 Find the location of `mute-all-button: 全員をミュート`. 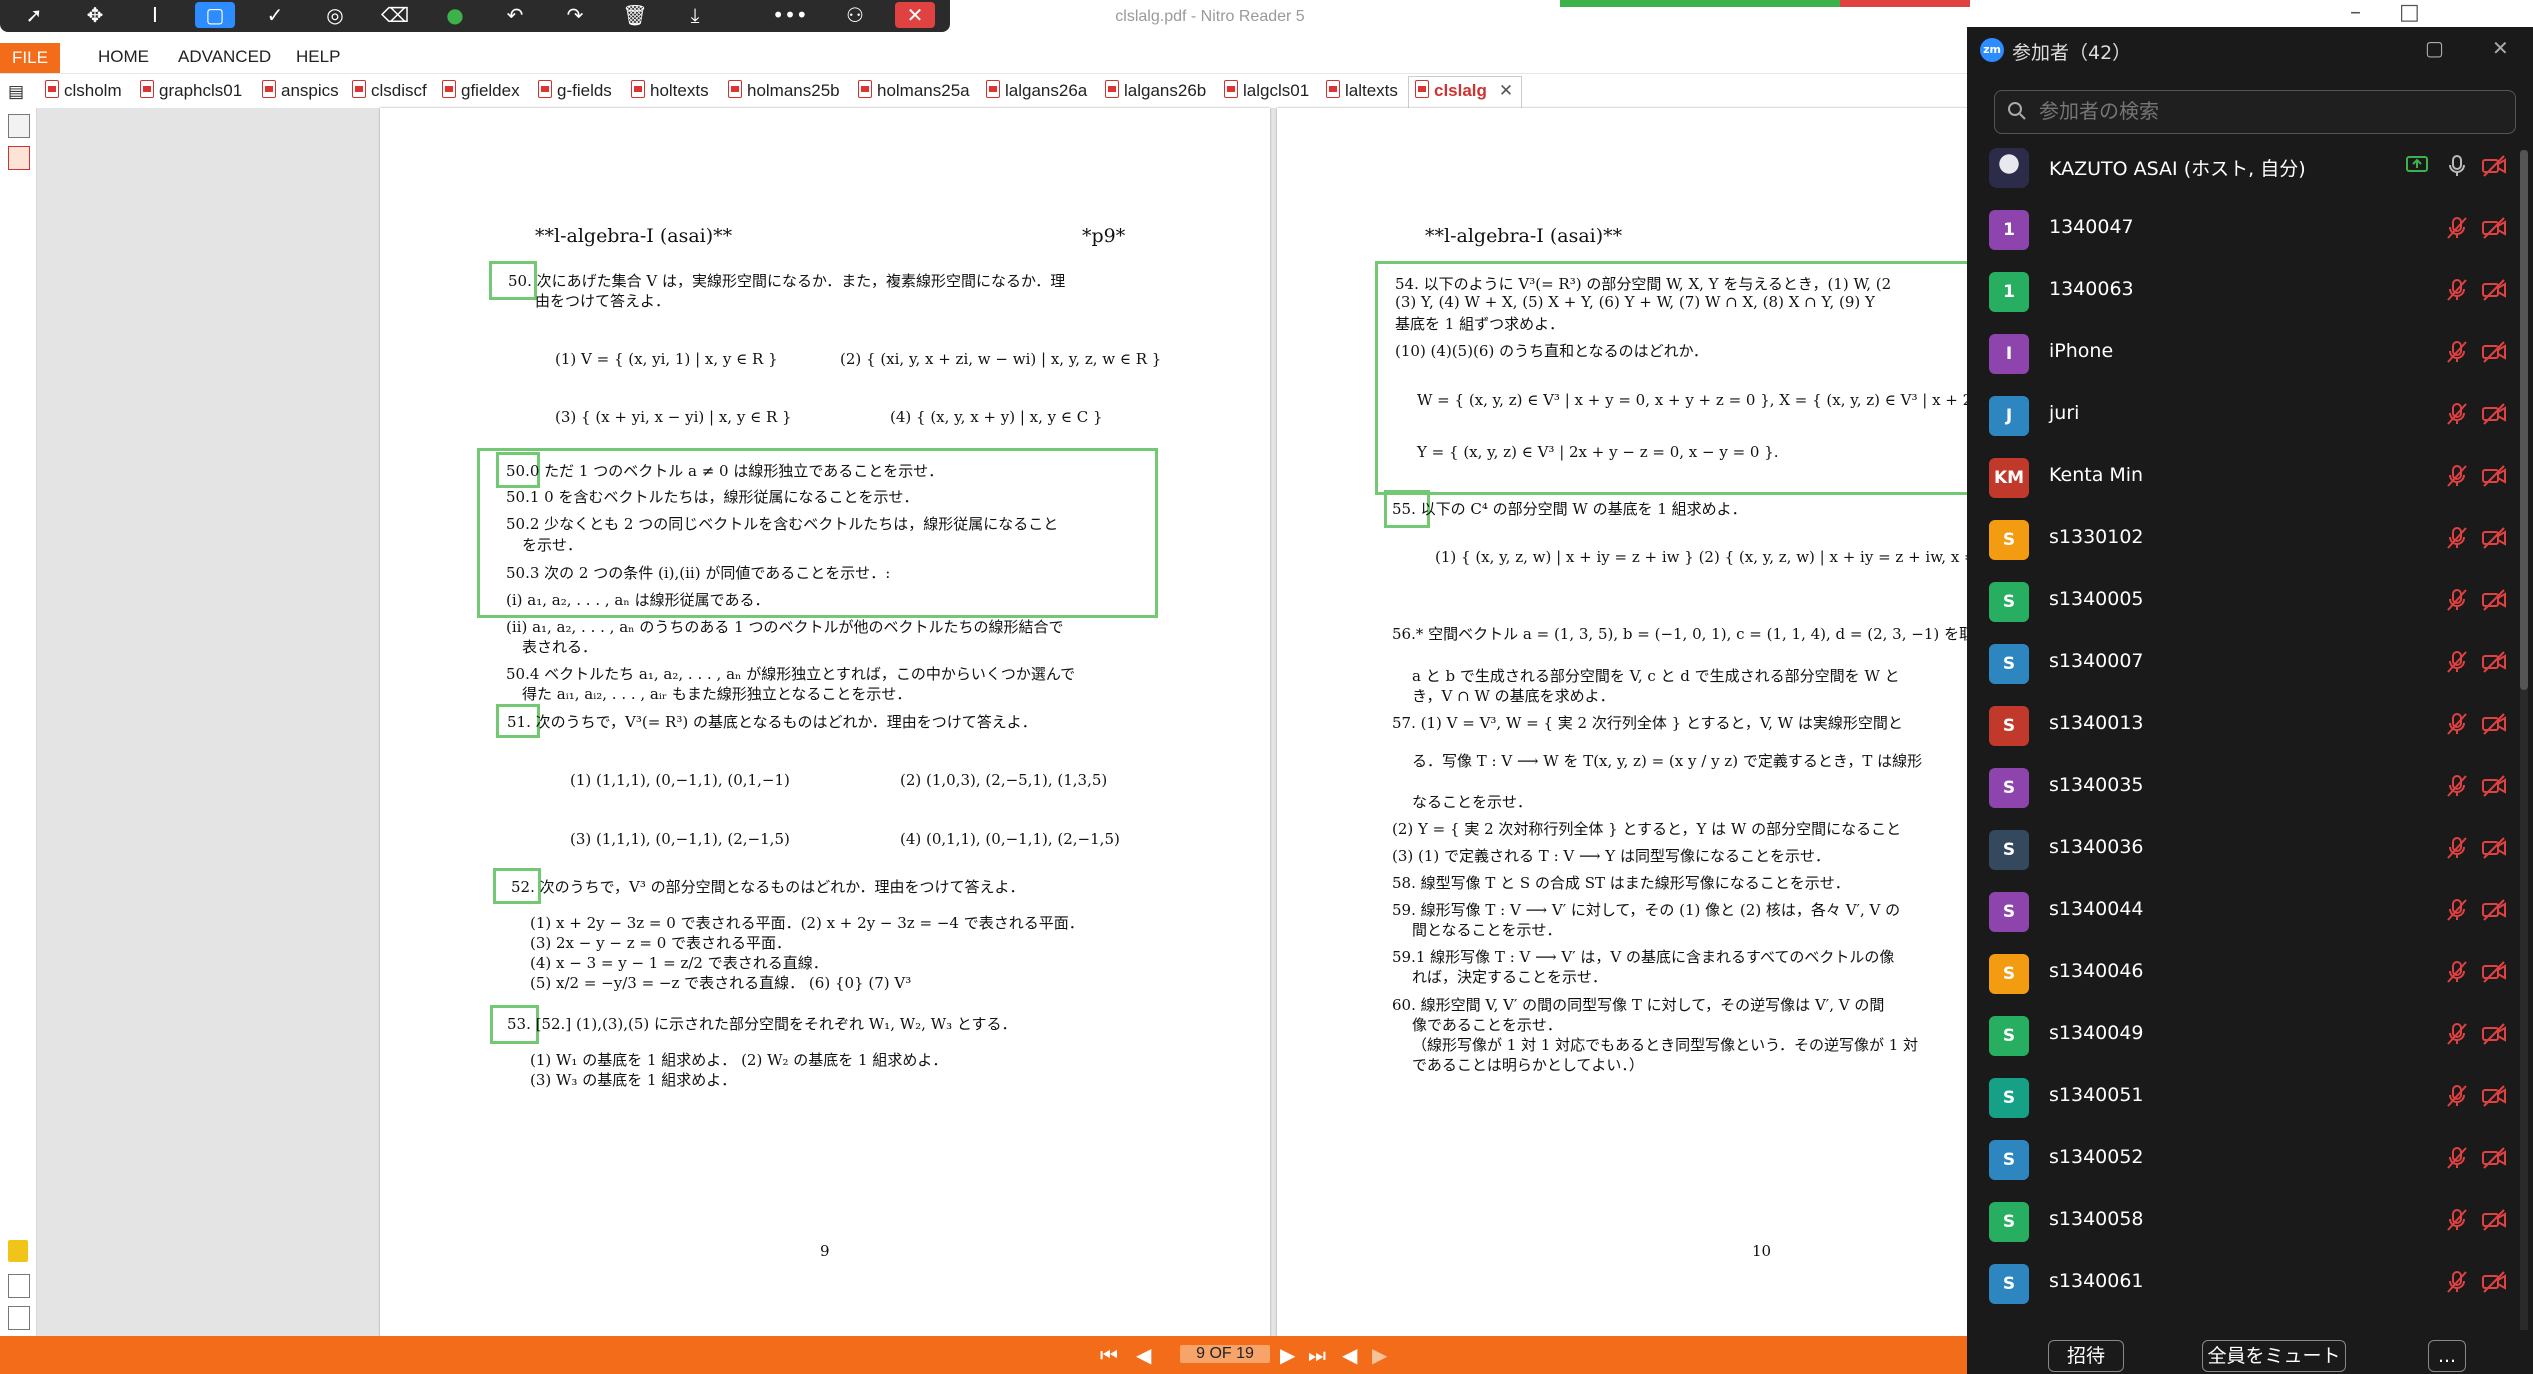

mute-all-button: 全員をミュート is located at coordinates (2274, 1356).